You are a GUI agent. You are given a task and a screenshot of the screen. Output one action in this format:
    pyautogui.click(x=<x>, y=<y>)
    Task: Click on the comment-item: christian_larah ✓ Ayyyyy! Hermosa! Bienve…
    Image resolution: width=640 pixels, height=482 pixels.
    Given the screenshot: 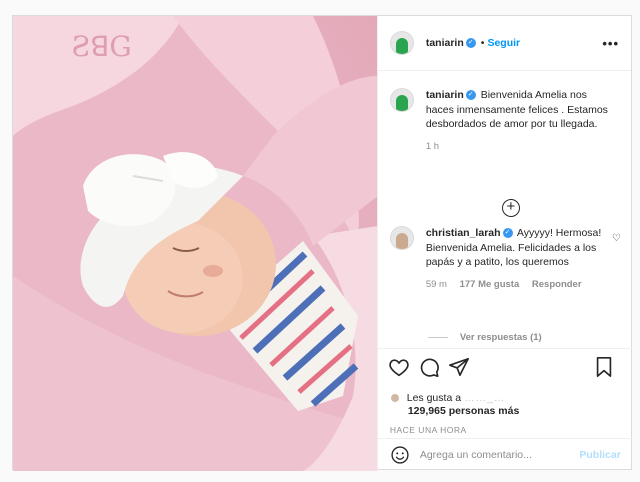 What is the action you would take?
    pyautogui.click(x=502, y=259)
    